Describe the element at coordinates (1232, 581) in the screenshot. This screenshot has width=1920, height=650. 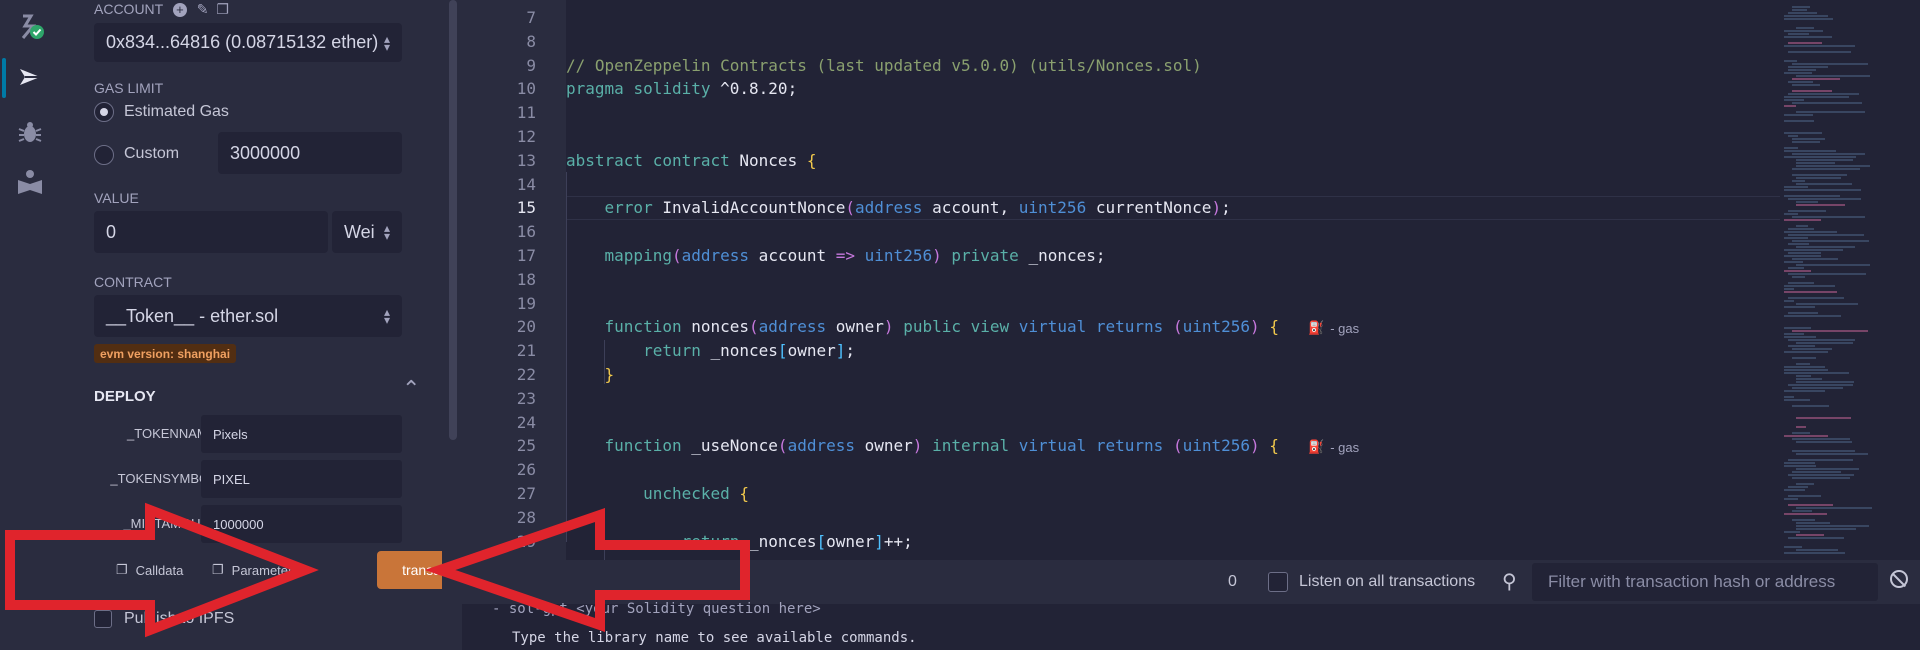
I see `pending-tx-count: 0` at that location.